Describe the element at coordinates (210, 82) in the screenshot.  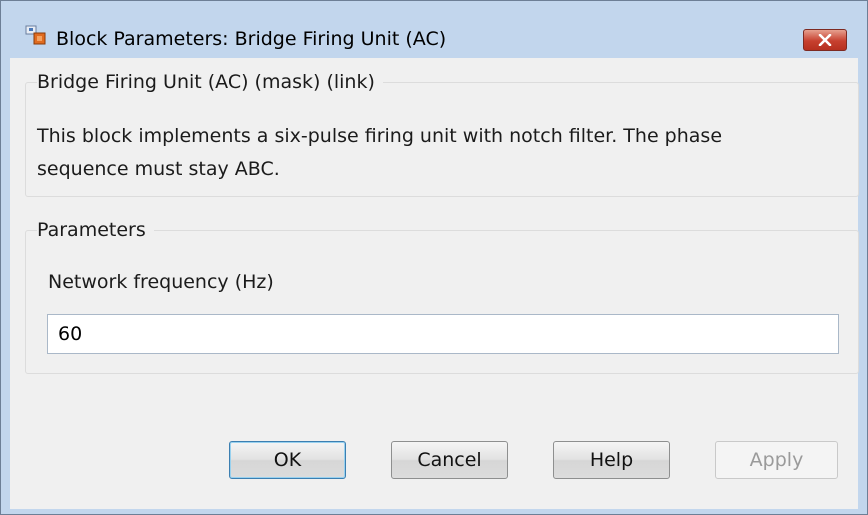
I see `description-group-title: Bridge Firing Unit (AC) (mask) (link)` at that location.